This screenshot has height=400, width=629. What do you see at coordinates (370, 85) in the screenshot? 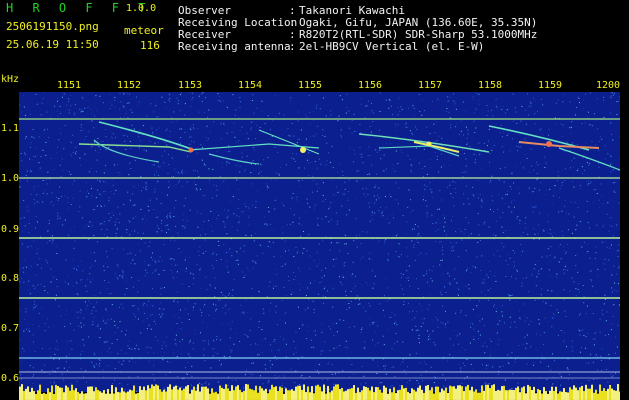
I see `time-tick: 1156` at bounding box center [370, 85].